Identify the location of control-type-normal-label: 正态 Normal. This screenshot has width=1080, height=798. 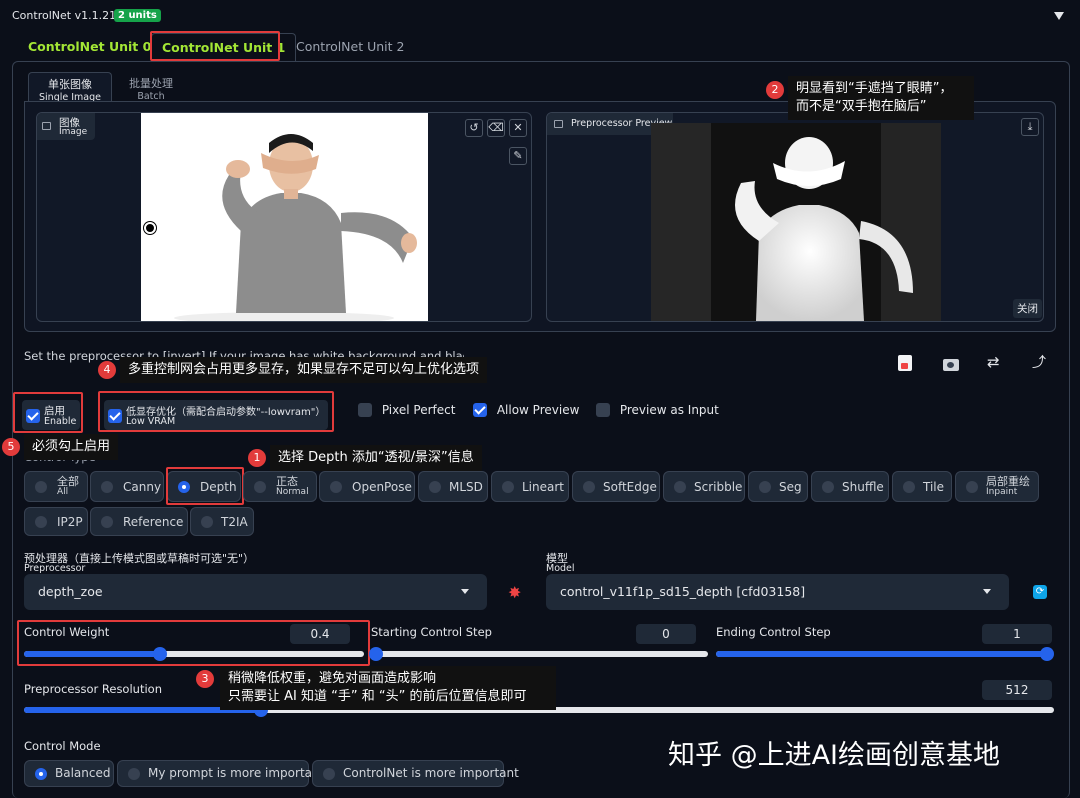
(292, 486).